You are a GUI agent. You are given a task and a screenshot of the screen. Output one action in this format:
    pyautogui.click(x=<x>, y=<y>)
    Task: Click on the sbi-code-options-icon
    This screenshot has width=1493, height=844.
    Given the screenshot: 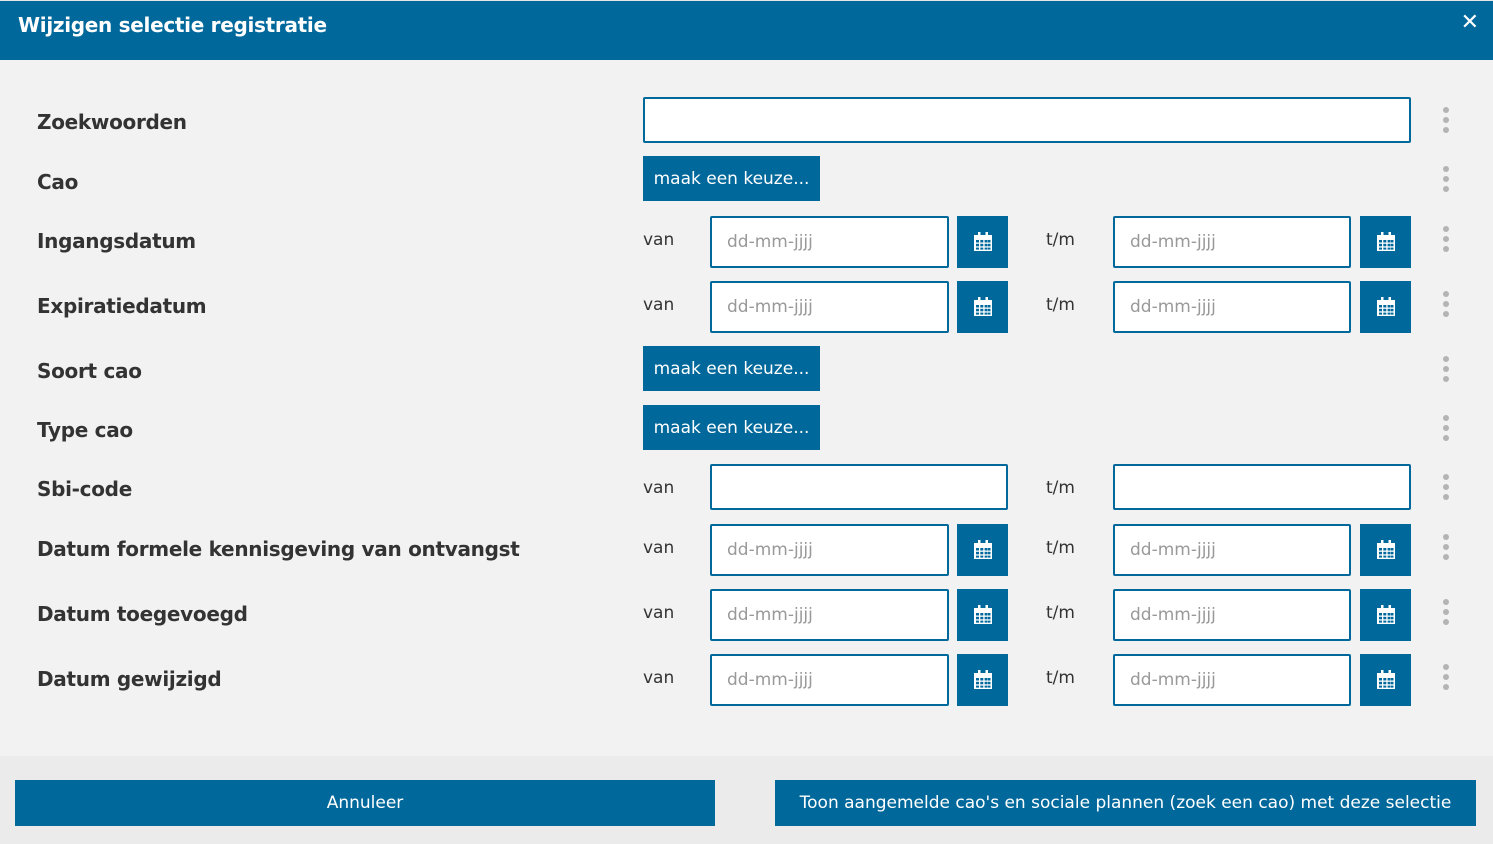 What is the action you would take?
    pyautogui.click(x=1446, y=487)
    